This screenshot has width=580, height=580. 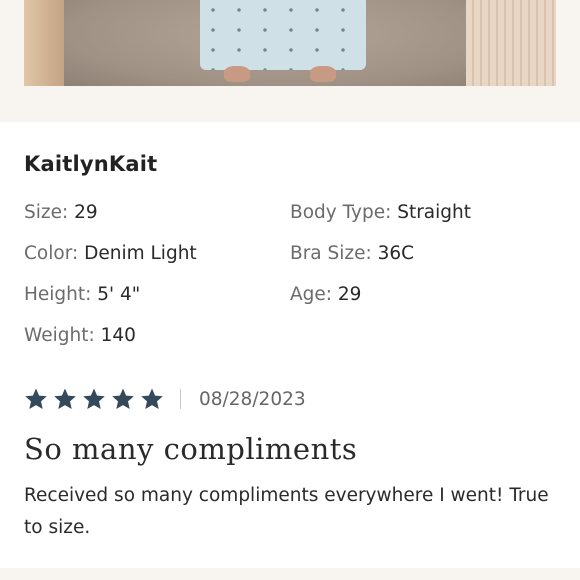 I want to click on reviewer-username: KaitlynKait, so click(x=91, y=164).